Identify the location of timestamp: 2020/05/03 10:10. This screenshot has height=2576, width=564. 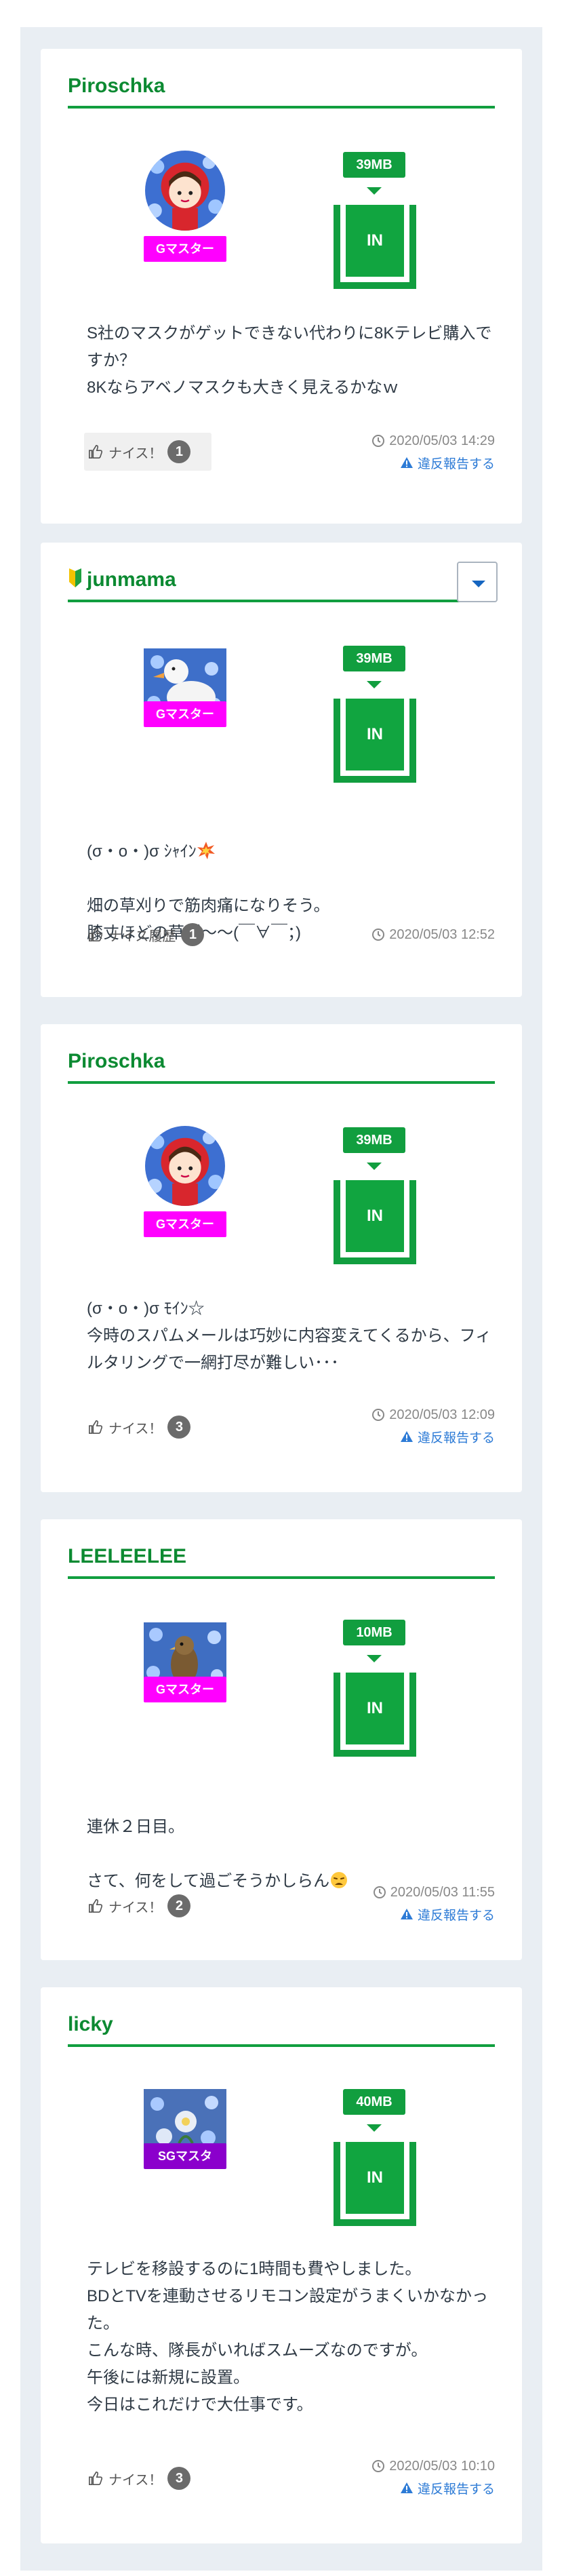
(433, 2466).